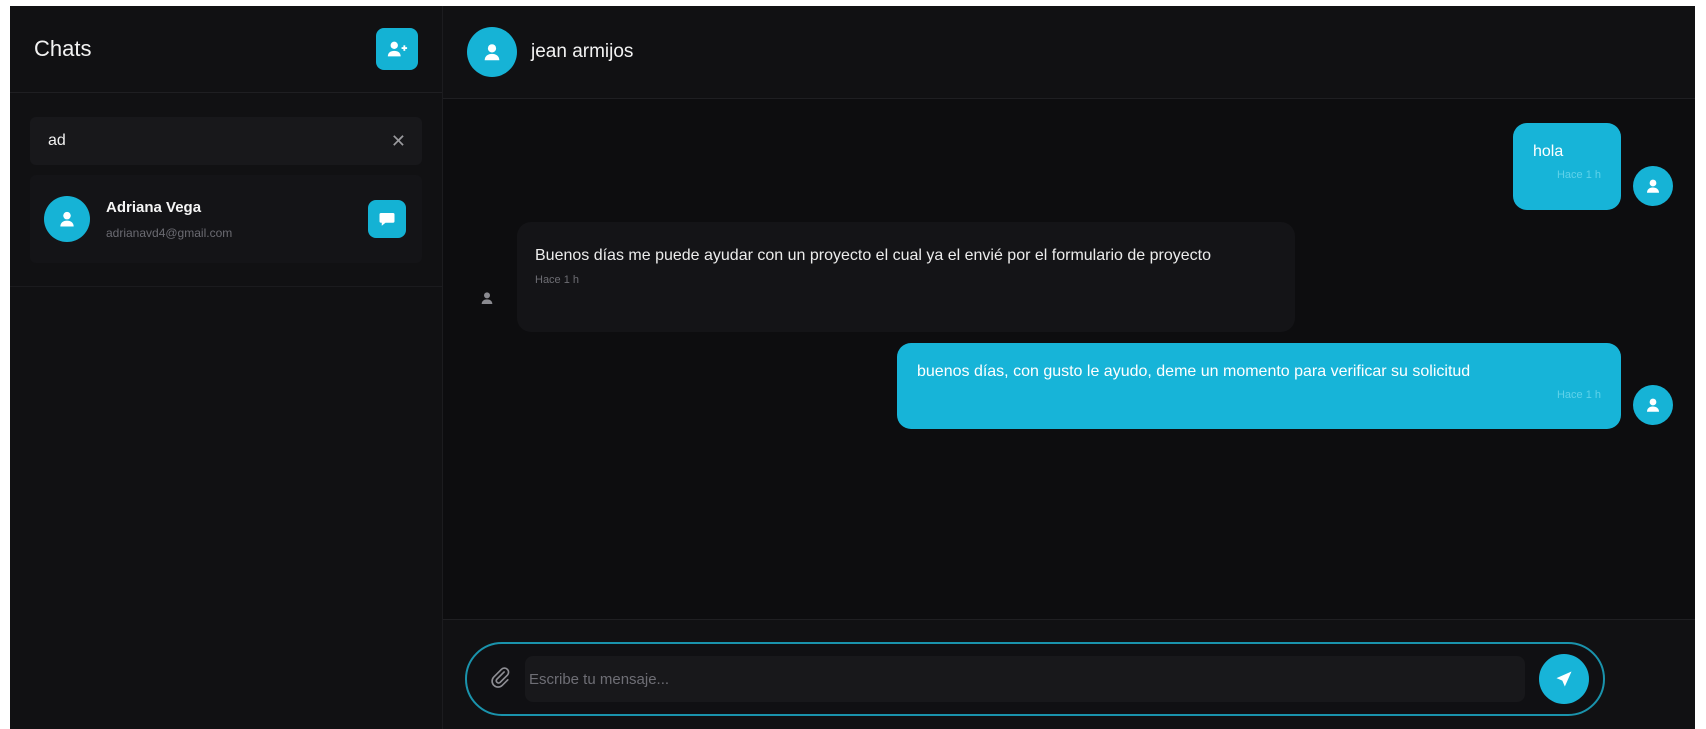  What do you see at coordinates (63, 48) in the screenshot?
I see `sidebar-title: Chats` at bounding box center [63, 48].